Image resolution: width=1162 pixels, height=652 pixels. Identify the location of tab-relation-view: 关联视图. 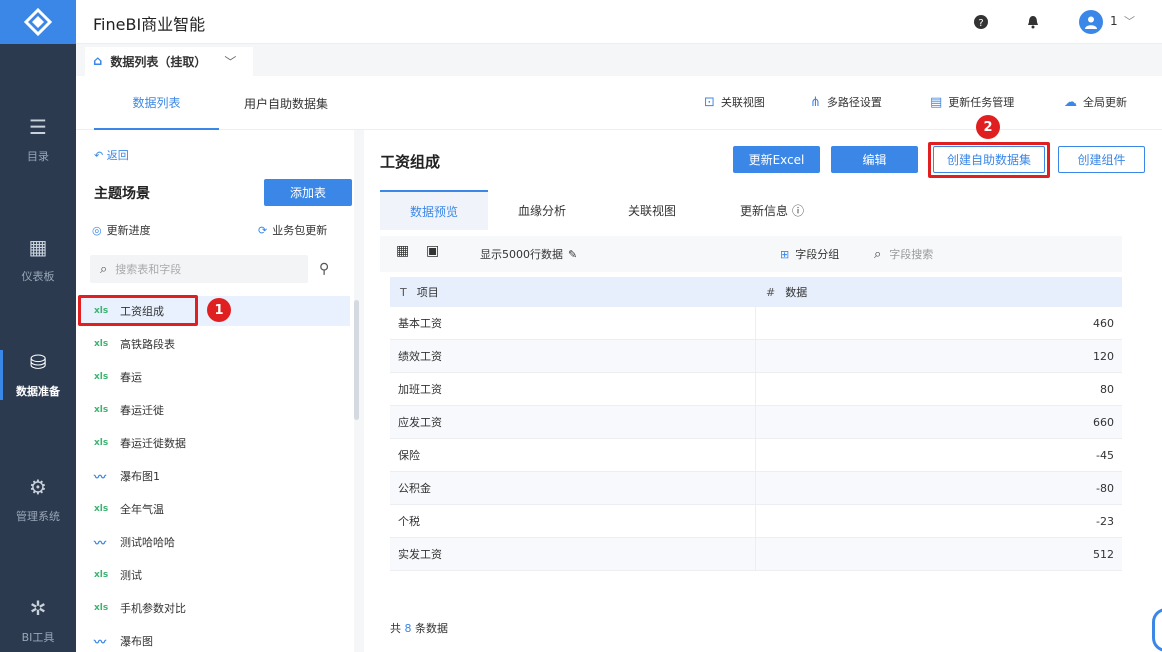
(652, 210).